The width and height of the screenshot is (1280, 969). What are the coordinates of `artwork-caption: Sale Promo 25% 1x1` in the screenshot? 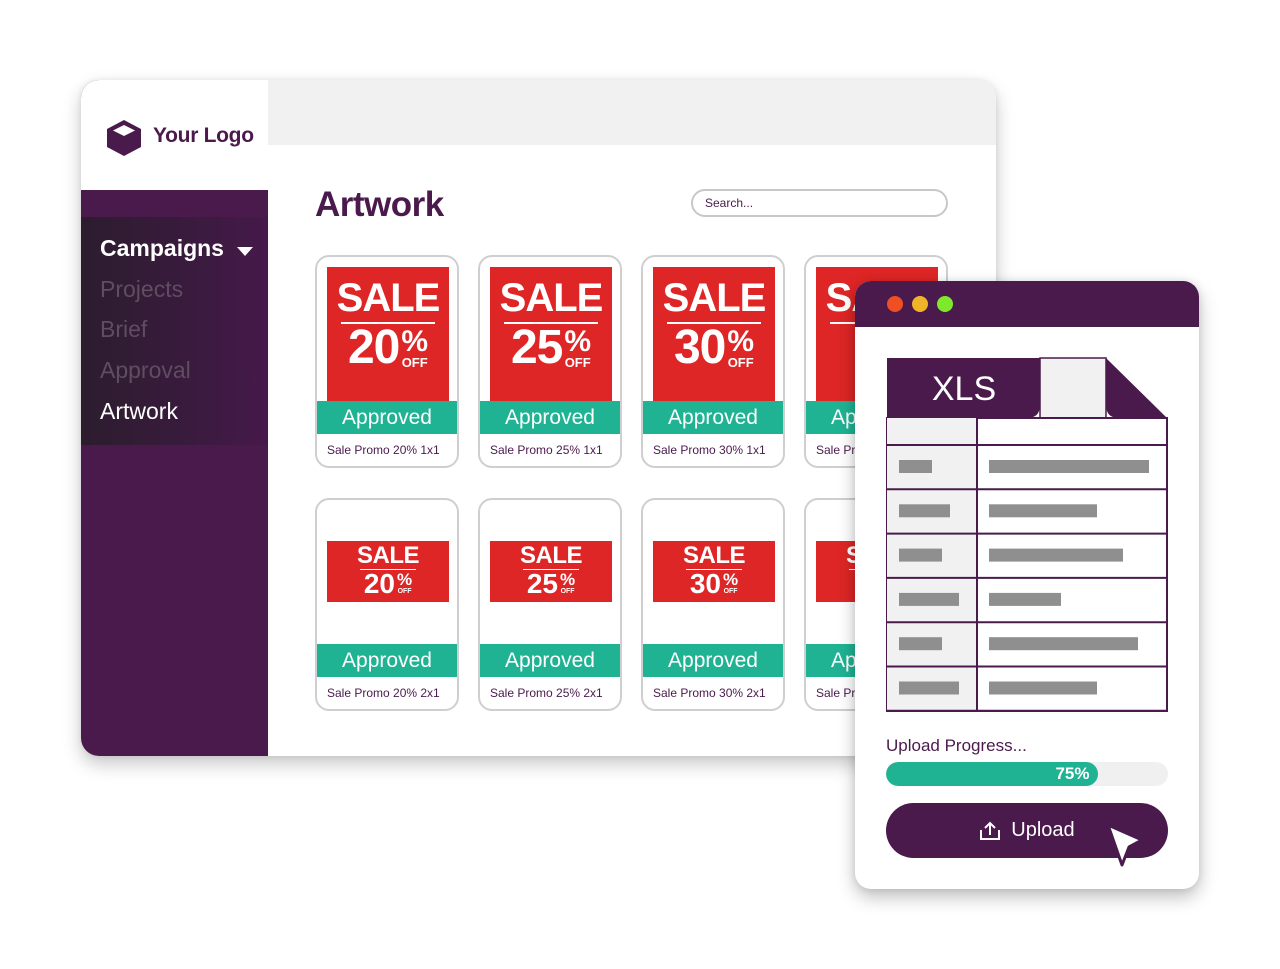 It's located at (546, 450).